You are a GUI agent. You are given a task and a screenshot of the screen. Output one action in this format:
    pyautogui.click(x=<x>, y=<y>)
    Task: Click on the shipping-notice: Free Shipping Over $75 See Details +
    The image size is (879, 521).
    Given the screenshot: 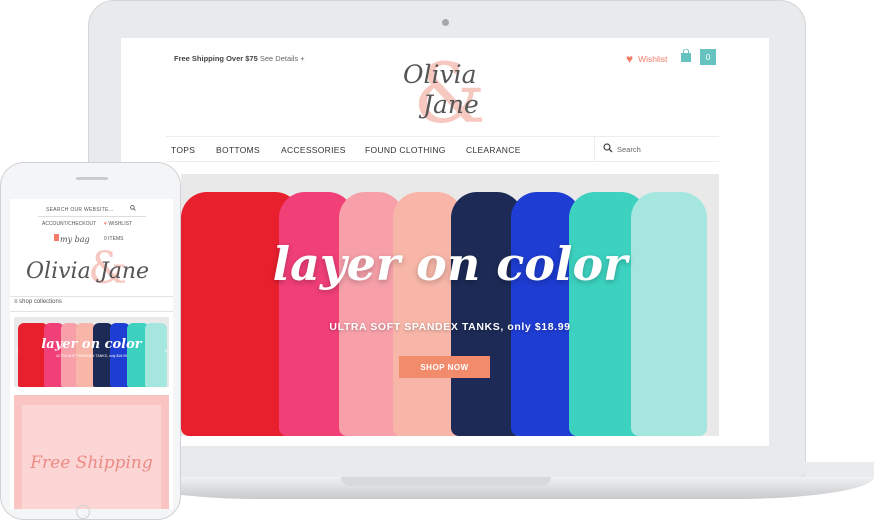 What is the action you would take?
    pyautogui.click(x=239, y=58)
    